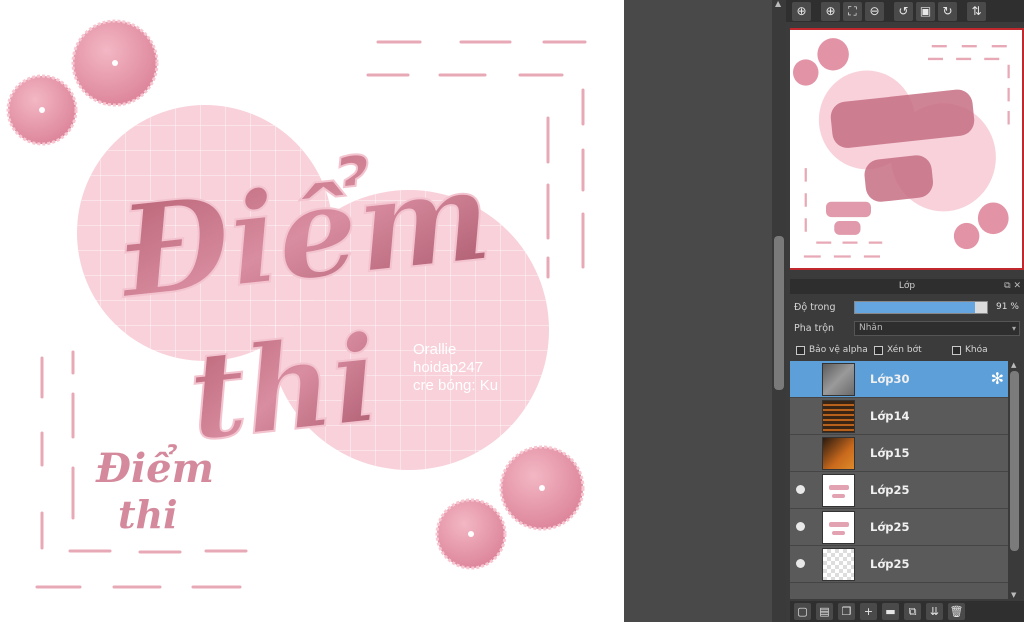  I want to click on blend-mode-select: Nhân ▾, so click(937, 328).